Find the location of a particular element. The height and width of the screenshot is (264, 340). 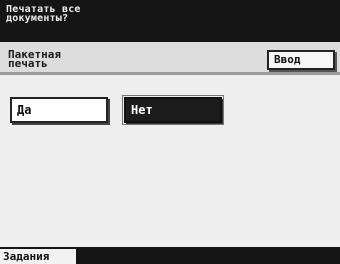

no-button: Нет is located at coordinates (173, 110).